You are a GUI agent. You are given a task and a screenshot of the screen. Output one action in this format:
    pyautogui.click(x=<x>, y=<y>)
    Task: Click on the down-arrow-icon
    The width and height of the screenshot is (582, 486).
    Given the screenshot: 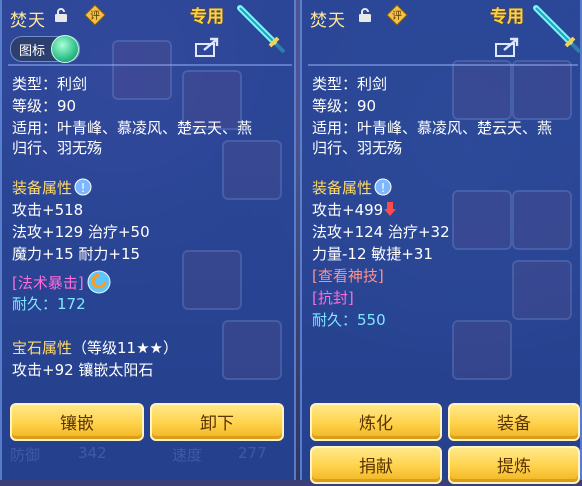 What is the action you would take?
    pyautogui.click(x=390, y=209)
    